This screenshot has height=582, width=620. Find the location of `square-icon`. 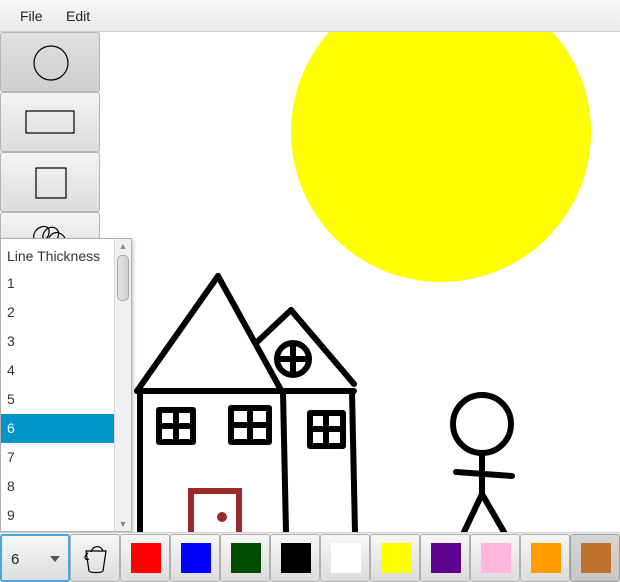

square-icon is located at coordinates (51, 183).